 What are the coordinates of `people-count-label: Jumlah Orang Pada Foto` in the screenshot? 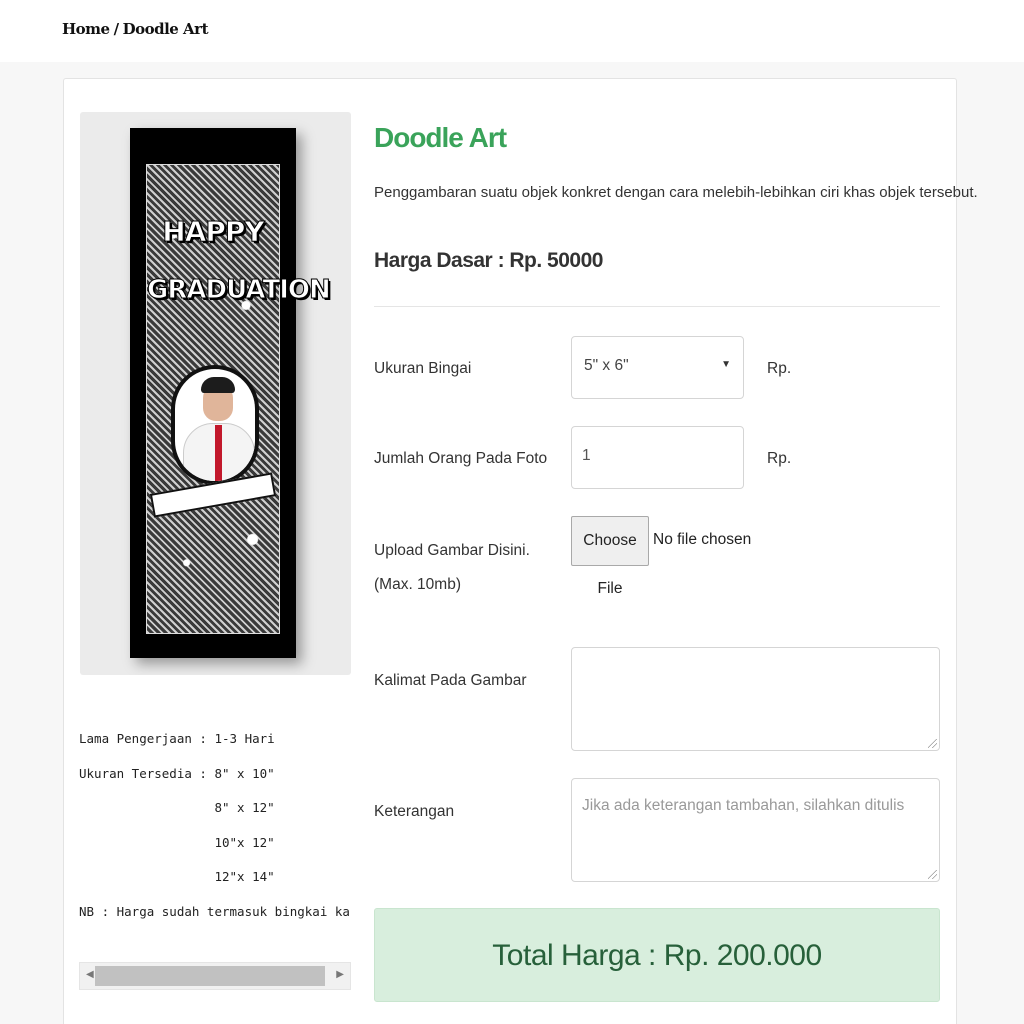 It's located at (461, 458).